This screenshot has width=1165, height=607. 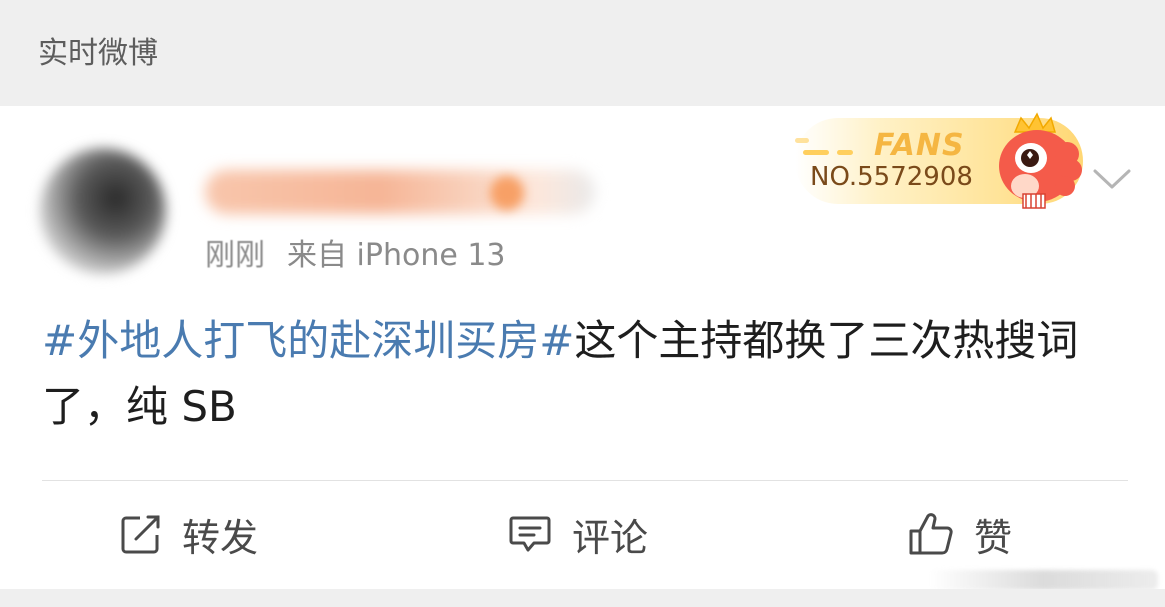 I want to click on like-icon, so click(x=931, y=534).